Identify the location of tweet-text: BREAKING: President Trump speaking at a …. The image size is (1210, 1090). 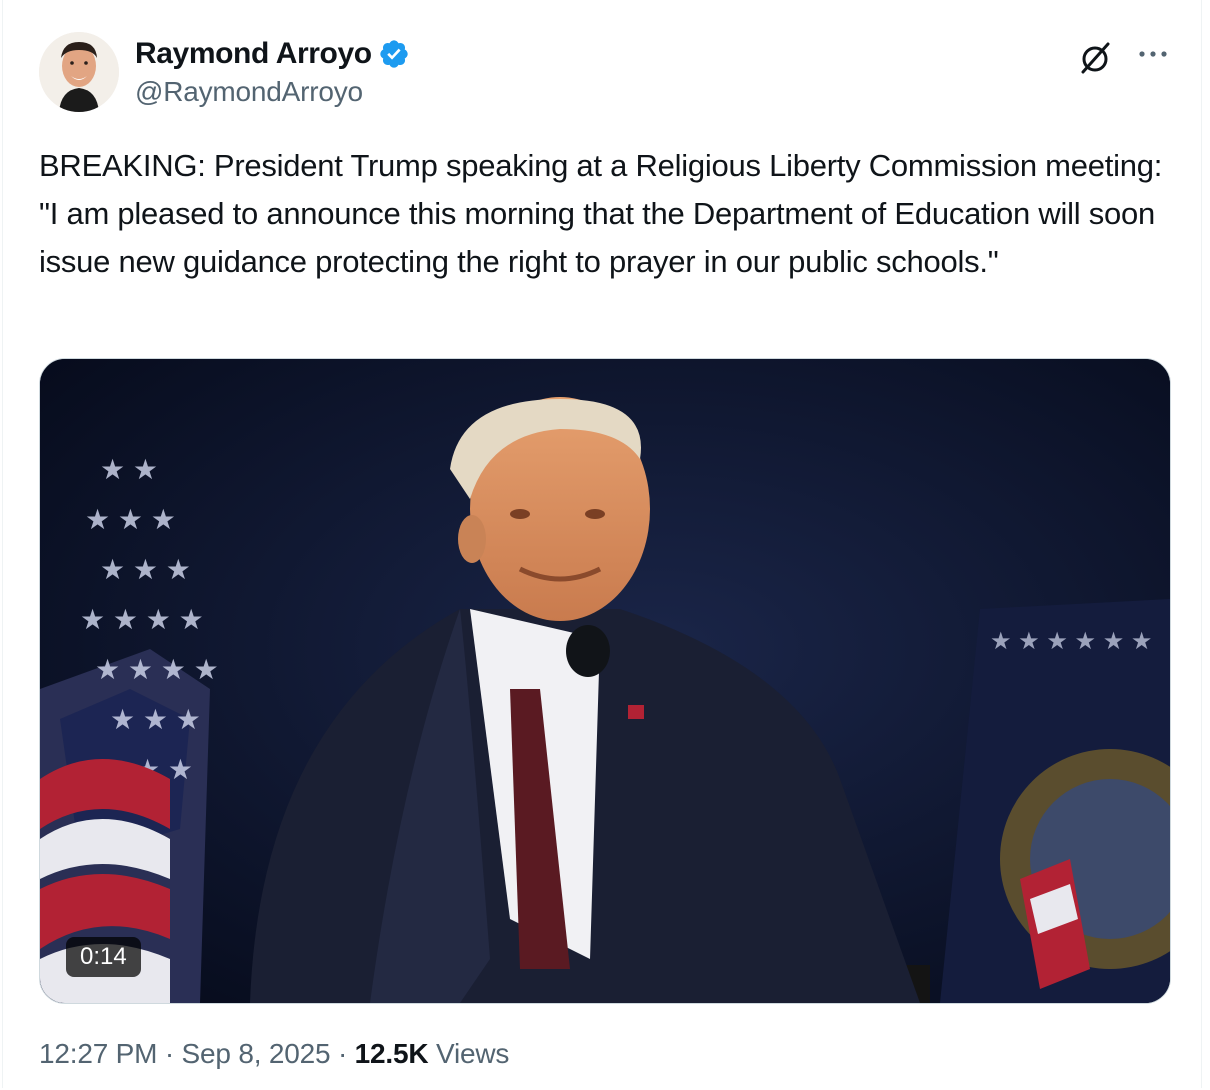
(605, 213).